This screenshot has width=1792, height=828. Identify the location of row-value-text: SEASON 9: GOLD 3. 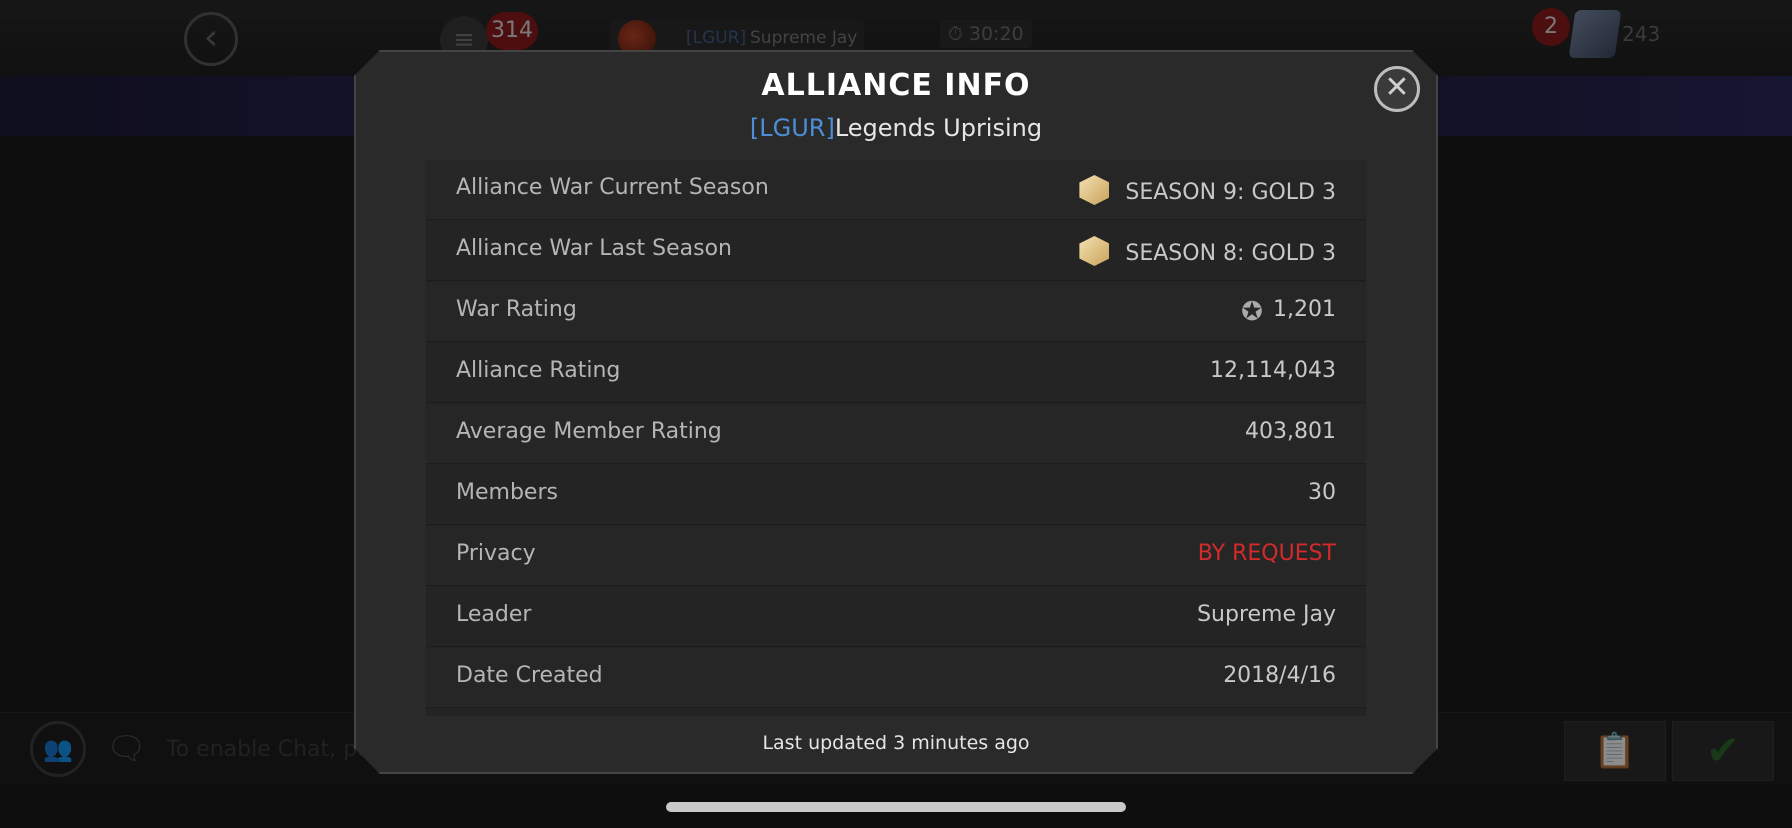
(1230, 192).